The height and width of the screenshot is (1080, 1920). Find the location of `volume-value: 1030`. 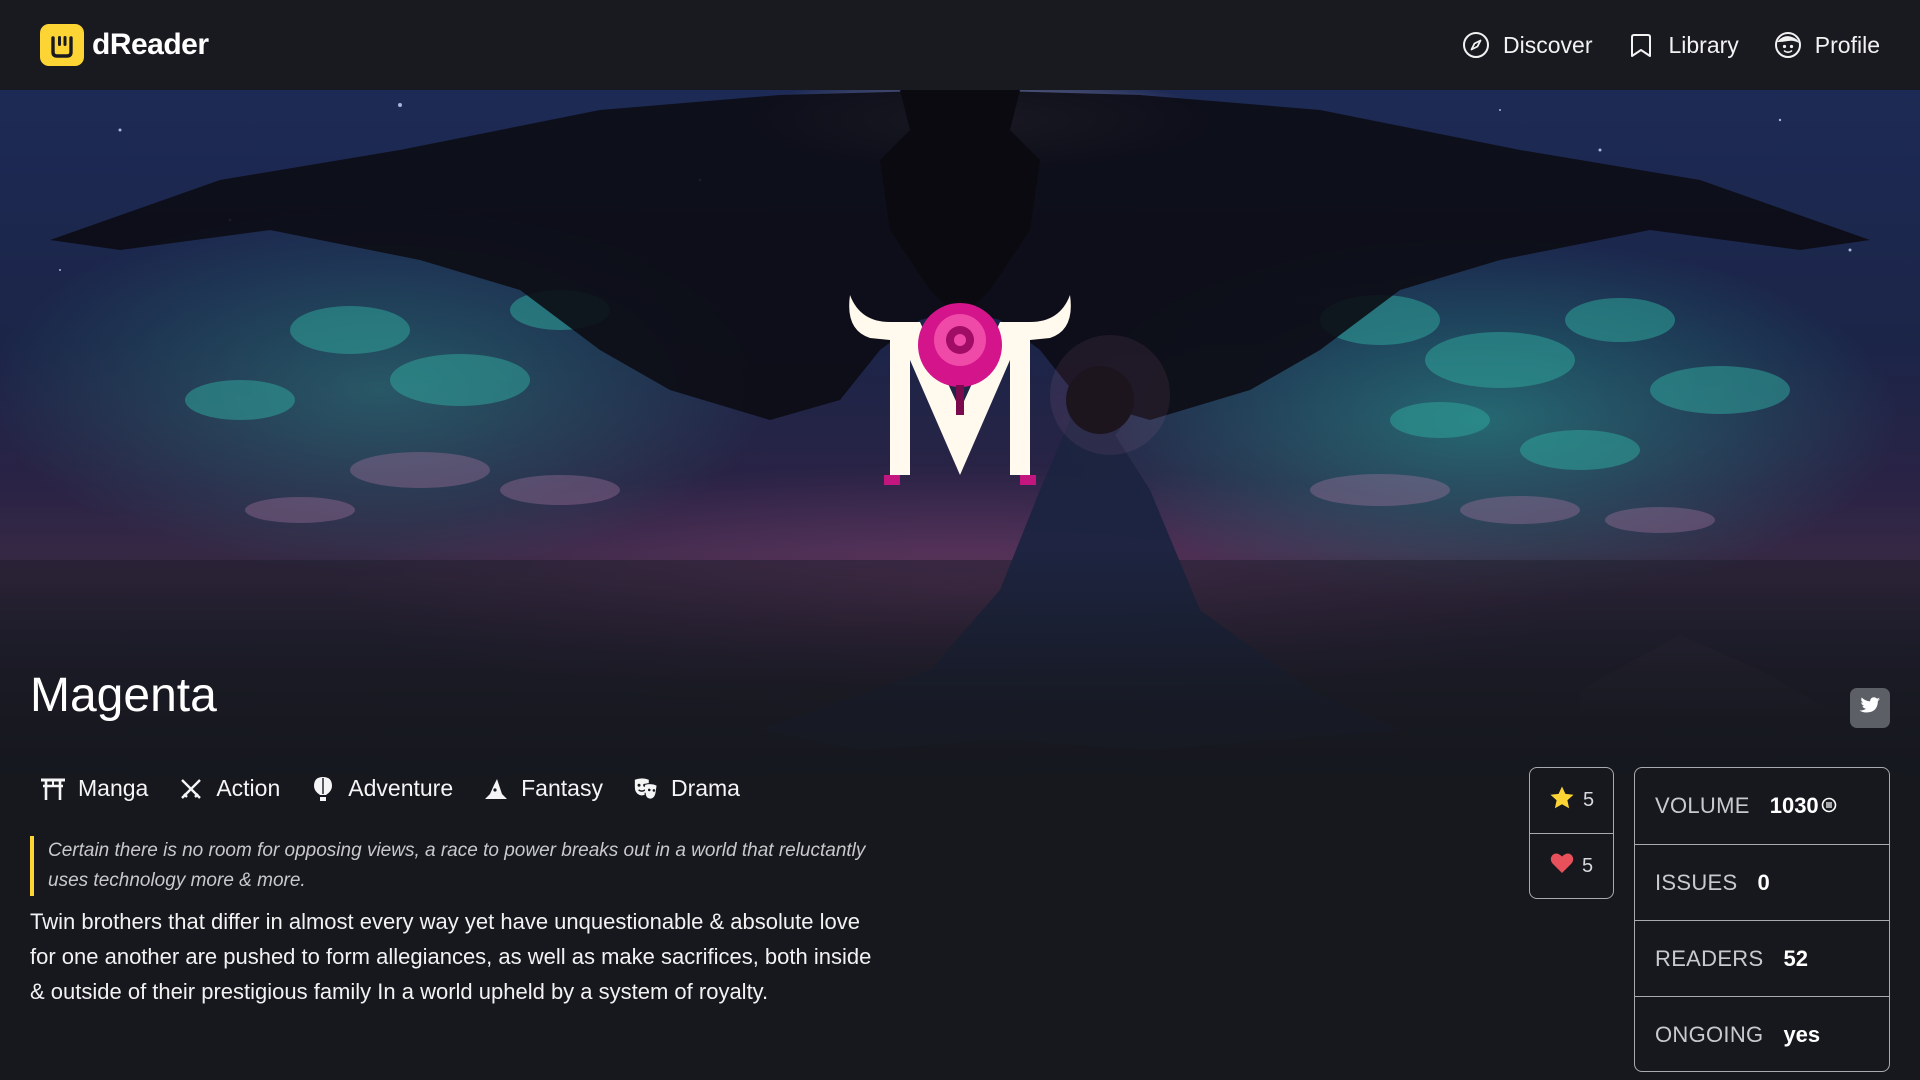

volume-value: 1030 is located at coordinates (1794, 805).